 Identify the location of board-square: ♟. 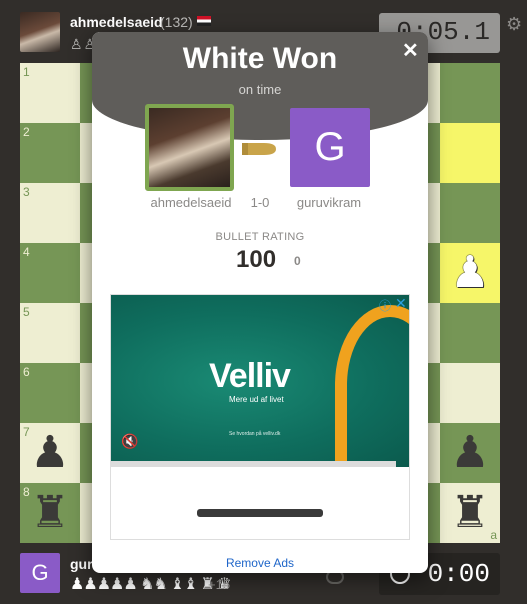
(470, 453).